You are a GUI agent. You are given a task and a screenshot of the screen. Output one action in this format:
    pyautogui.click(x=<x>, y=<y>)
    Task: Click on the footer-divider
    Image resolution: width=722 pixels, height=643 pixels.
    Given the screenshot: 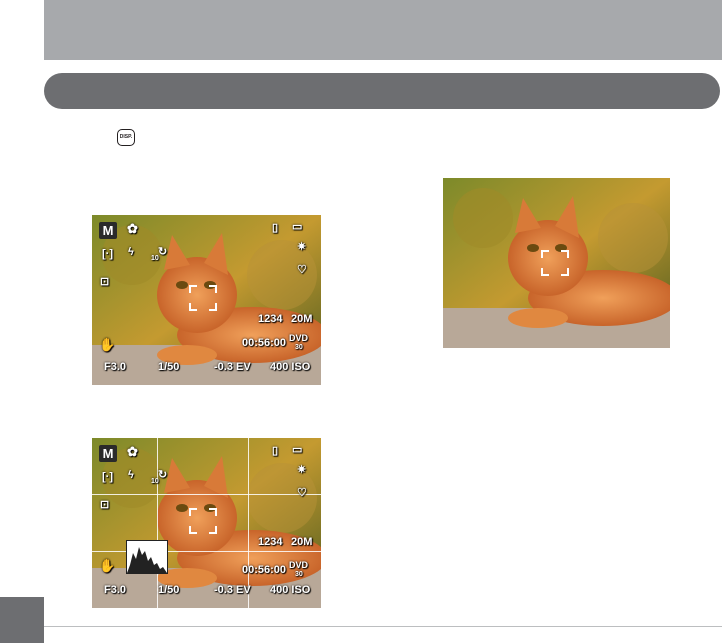 What is the action you would take?
    pyautogui.click(x=383, y=626)
    